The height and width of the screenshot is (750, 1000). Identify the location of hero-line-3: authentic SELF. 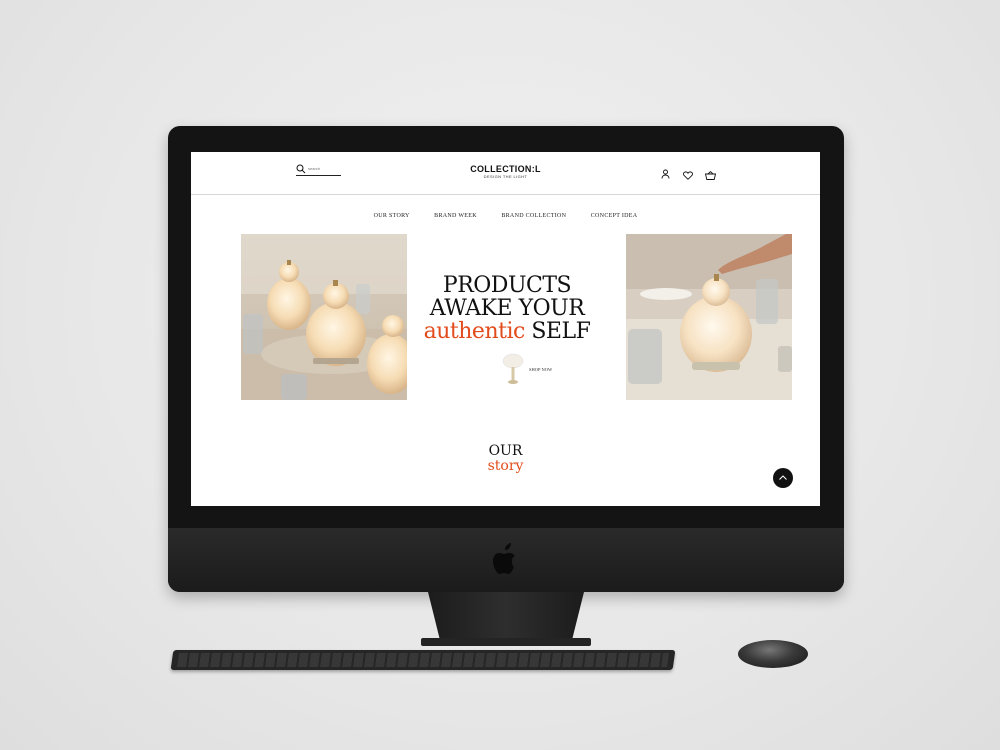
(507, 331).